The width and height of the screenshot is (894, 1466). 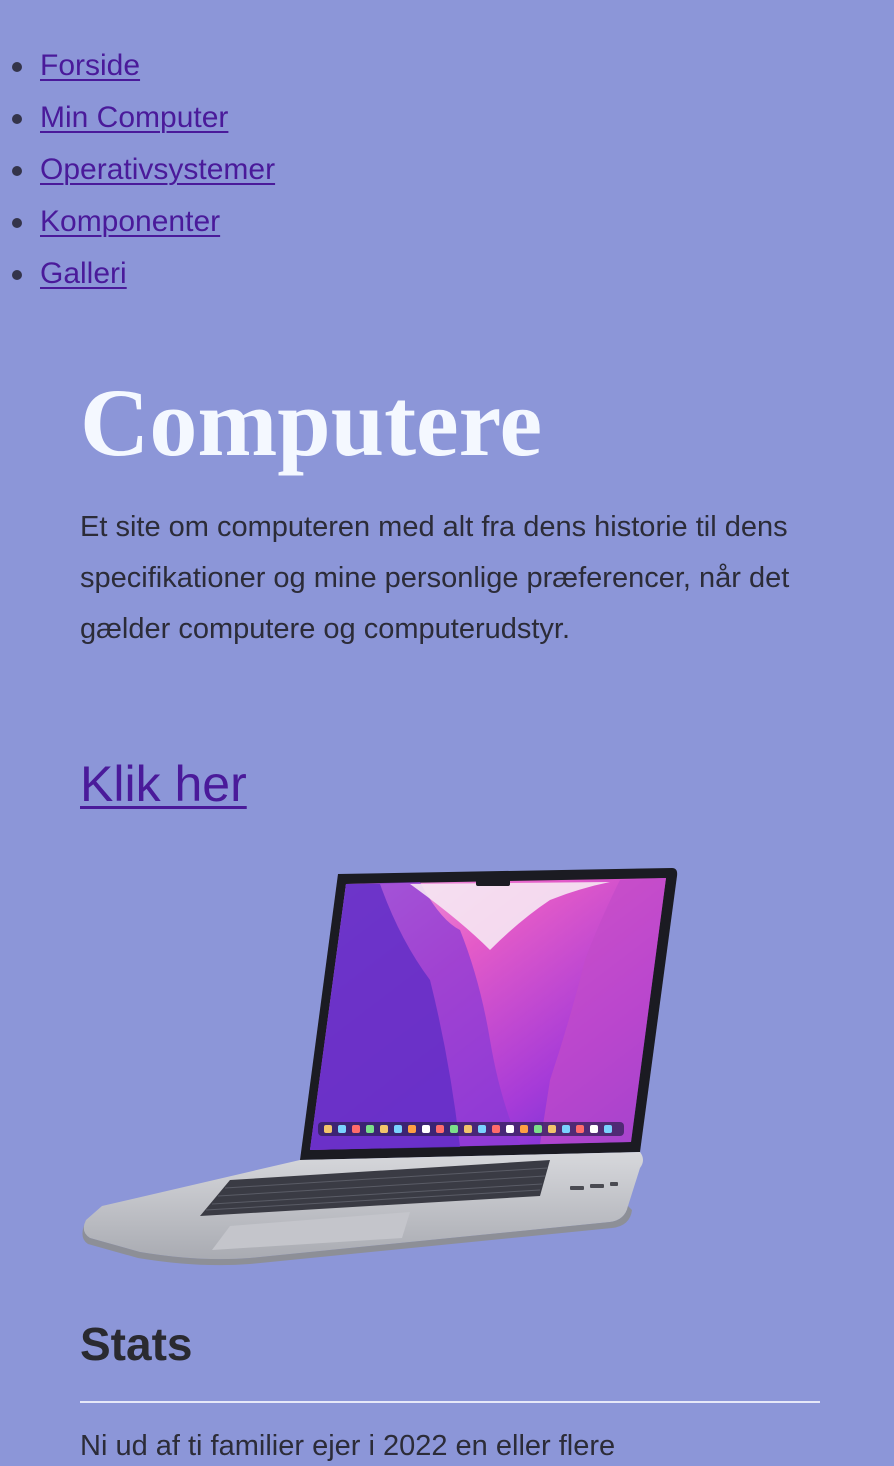 What do you see at coordinates (83, 274) in the screenshot?
I see `nav-link-galleri: Galleri` at bounding box center [83, 274].